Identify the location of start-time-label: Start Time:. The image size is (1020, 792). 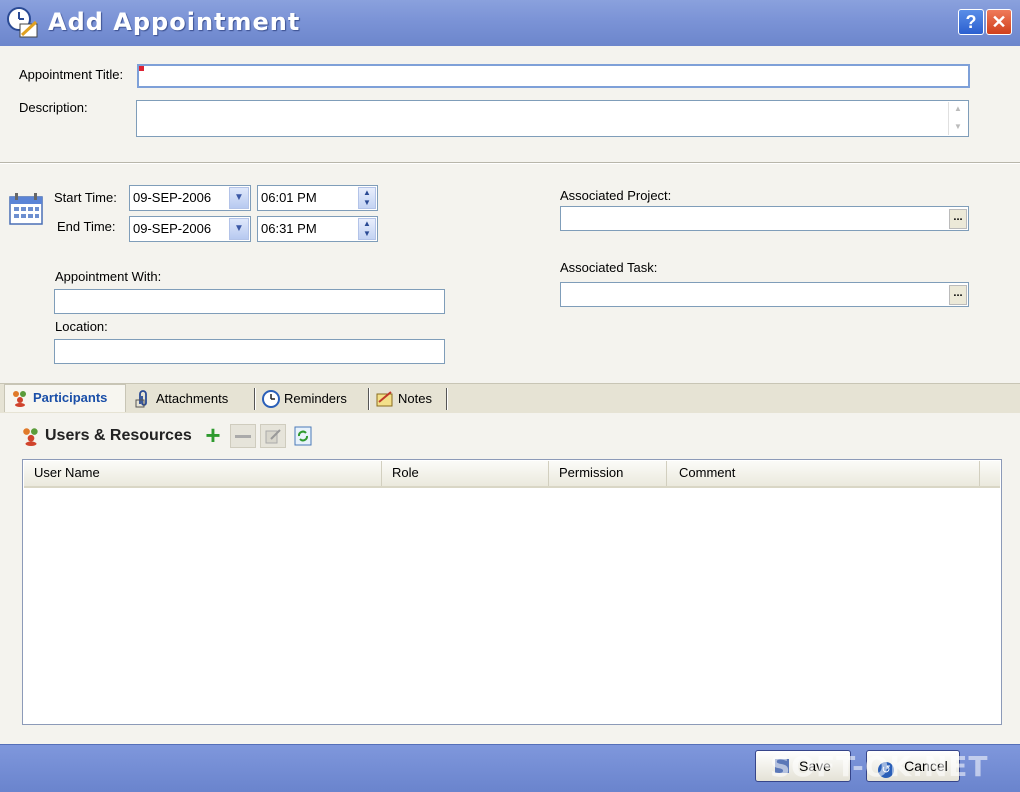
(85, 197).